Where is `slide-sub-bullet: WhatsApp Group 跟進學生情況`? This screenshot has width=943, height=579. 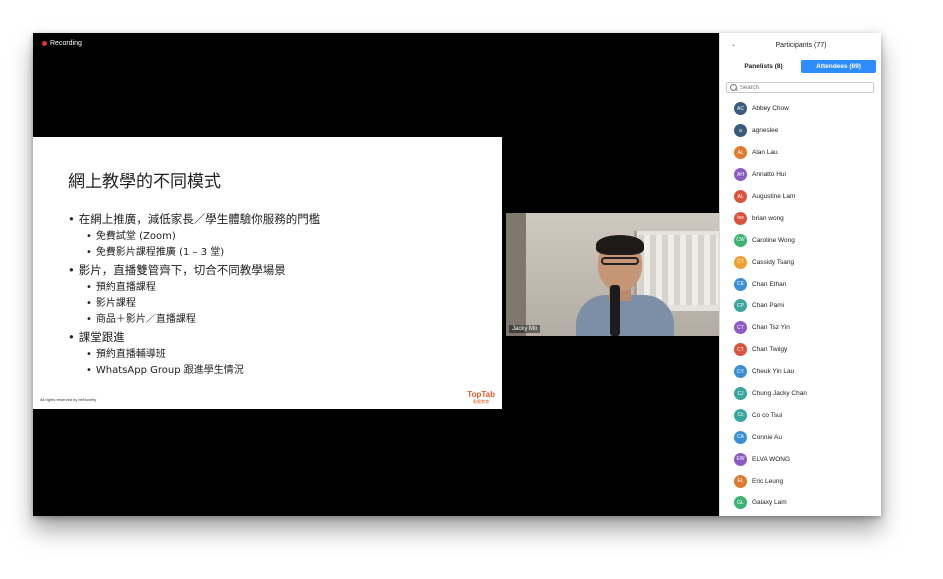
slide-sub-bullet: WhatsApp Group 跟進學生情況 is located at coordinates (194, 371).